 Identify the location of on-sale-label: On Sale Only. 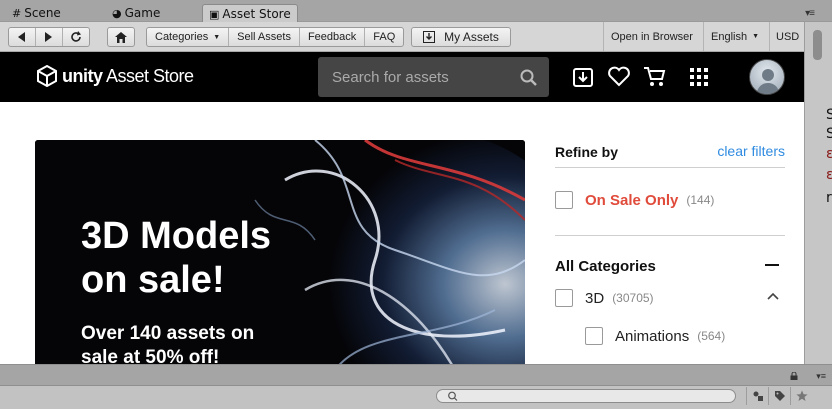
(632, 200).